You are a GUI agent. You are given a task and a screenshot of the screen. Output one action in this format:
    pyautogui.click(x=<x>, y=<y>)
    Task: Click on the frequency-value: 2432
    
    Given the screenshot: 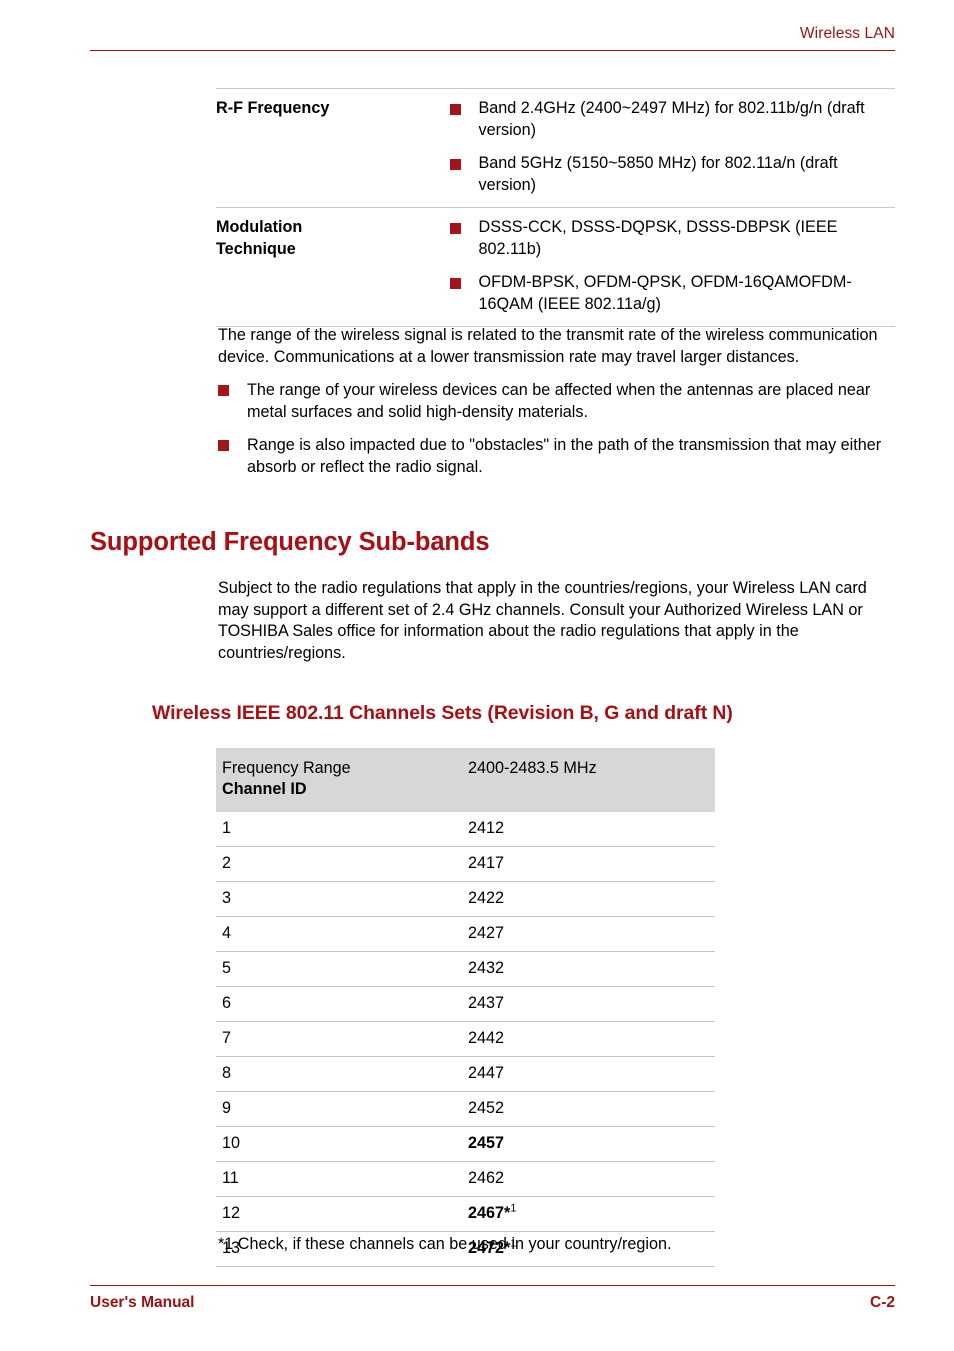 What is the action you would take?
    pyautogui.click(x=486, y=968)
    